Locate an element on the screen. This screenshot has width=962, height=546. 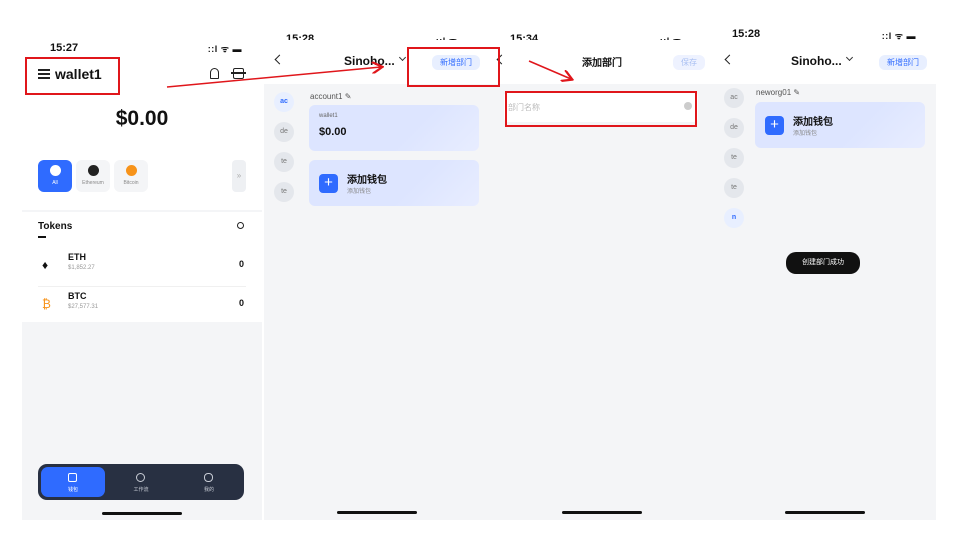
arrow-to-input is located at coordinates (549, 69).